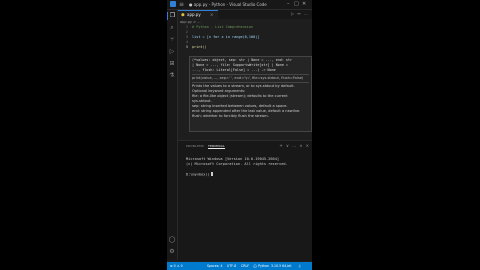 Image resolution: width=480 pixels, height=270 pixels. Describe the element at coordinates (176, 266) in the screenshot. I see `problems-indicator: ⊗ 0 ⚠ 0` at that location.